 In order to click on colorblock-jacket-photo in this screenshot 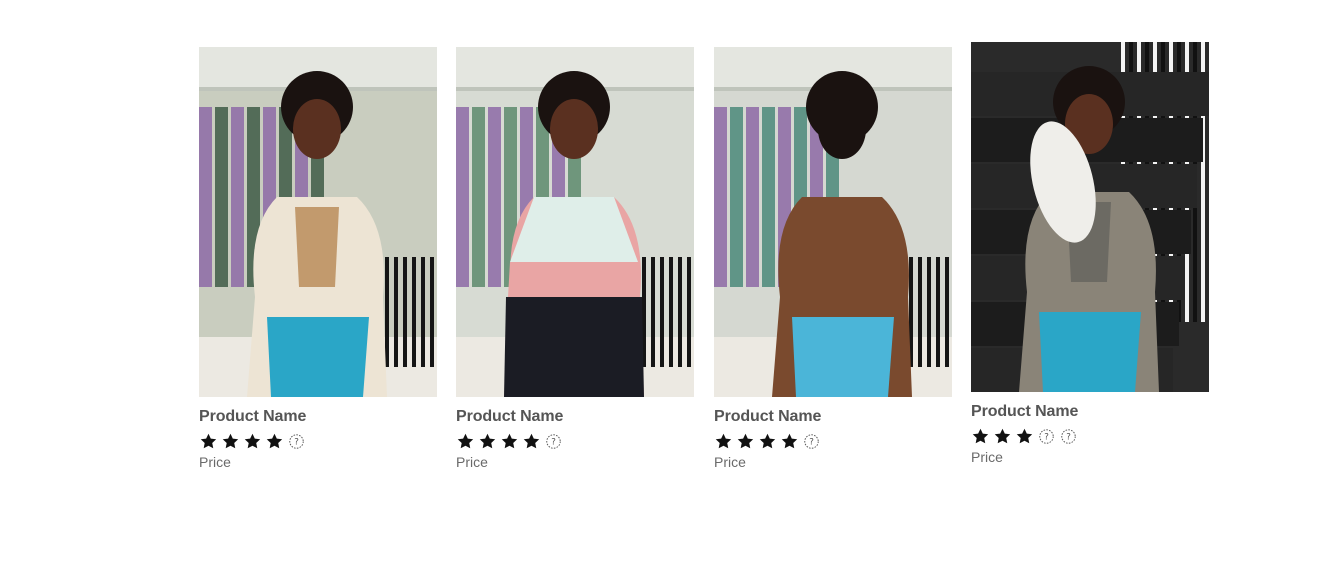, I will do `click(575, 222)`.